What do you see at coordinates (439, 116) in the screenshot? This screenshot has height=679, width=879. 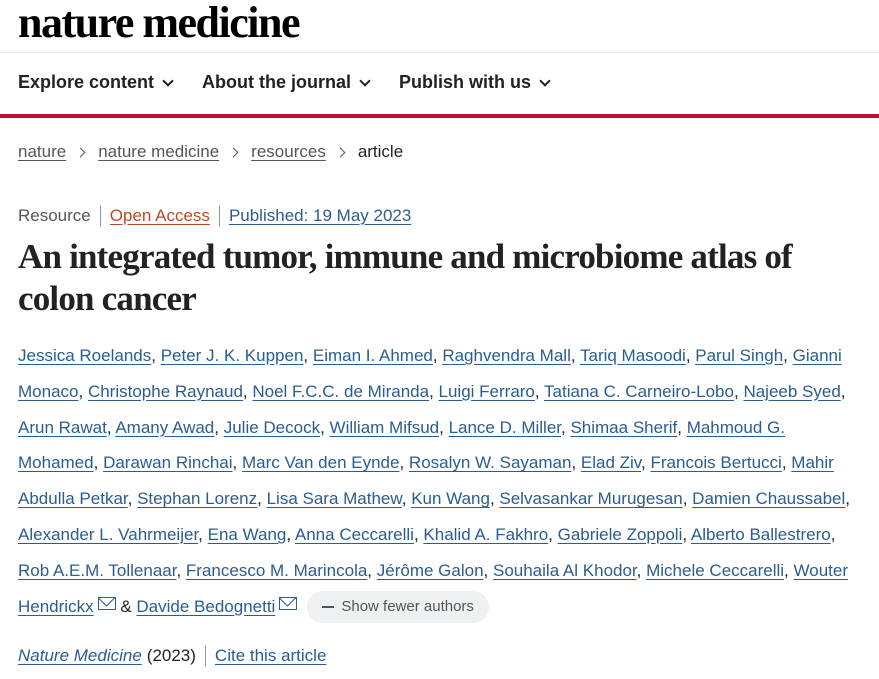 I see `accent-bar` at bounding box center [439, 116].